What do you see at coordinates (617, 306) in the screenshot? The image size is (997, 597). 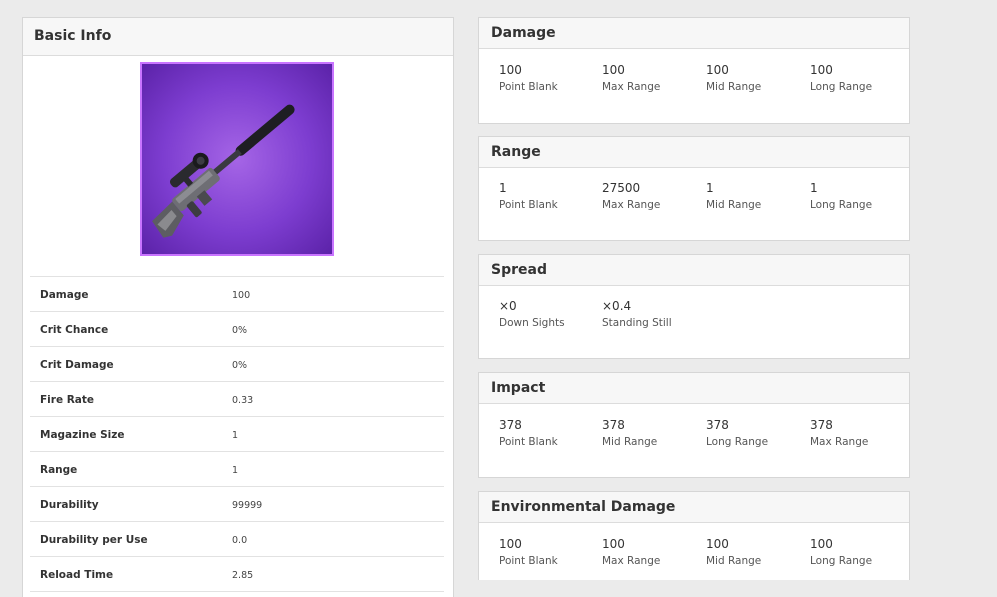 I see `cell-value: ×0.4` at bounding box center [617, 306].